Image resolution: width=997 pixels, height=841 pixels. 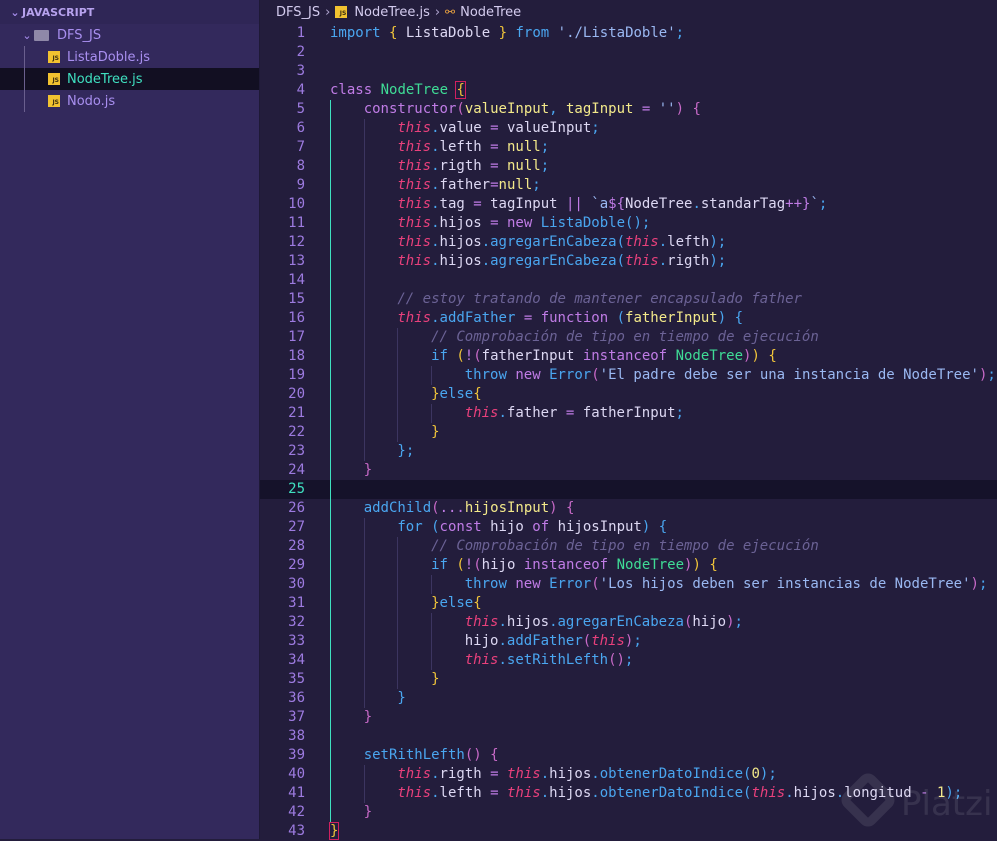 What do you see at coordinates (628, 736) in the screenshot?
I see `code-line: 38` at bounding box center [628, 736].